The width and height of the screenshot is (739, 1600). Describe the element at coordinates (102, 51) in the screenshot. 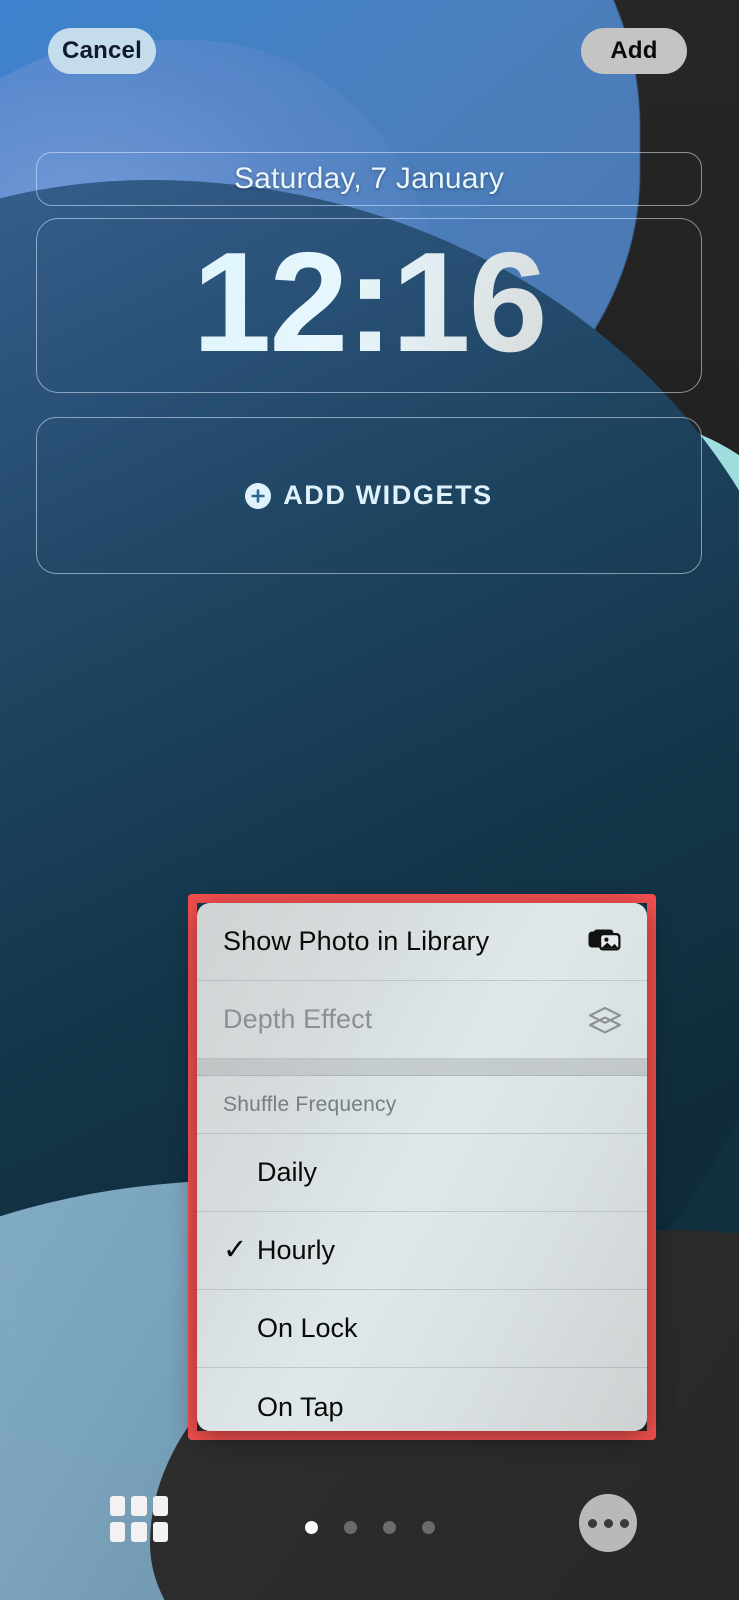

I see `cancel-button: Cancel` at that location.